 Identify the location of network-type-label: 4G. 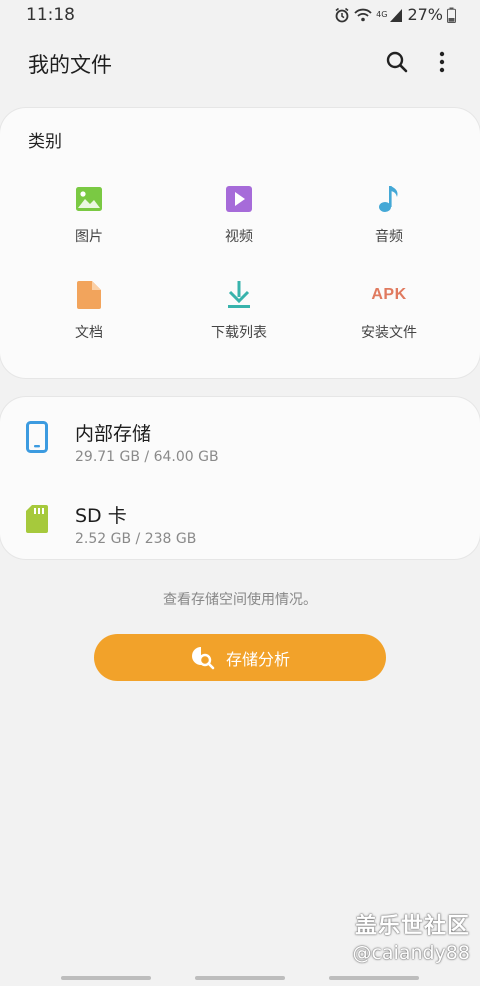
(382, 14).